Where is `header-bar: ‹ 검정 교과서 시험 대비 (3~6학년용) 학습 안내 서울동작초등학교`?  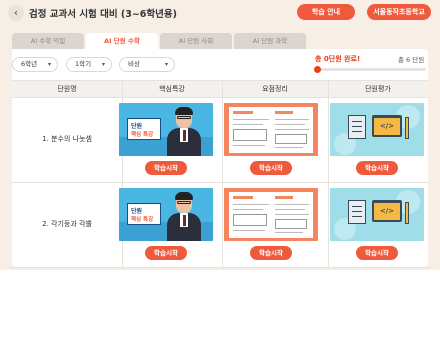
header-bar: ‹ 검정 교과서 시험 대비 (3~6학년용) 학습 안내 서울동작초등학교 is located at coordinates (220, 14).